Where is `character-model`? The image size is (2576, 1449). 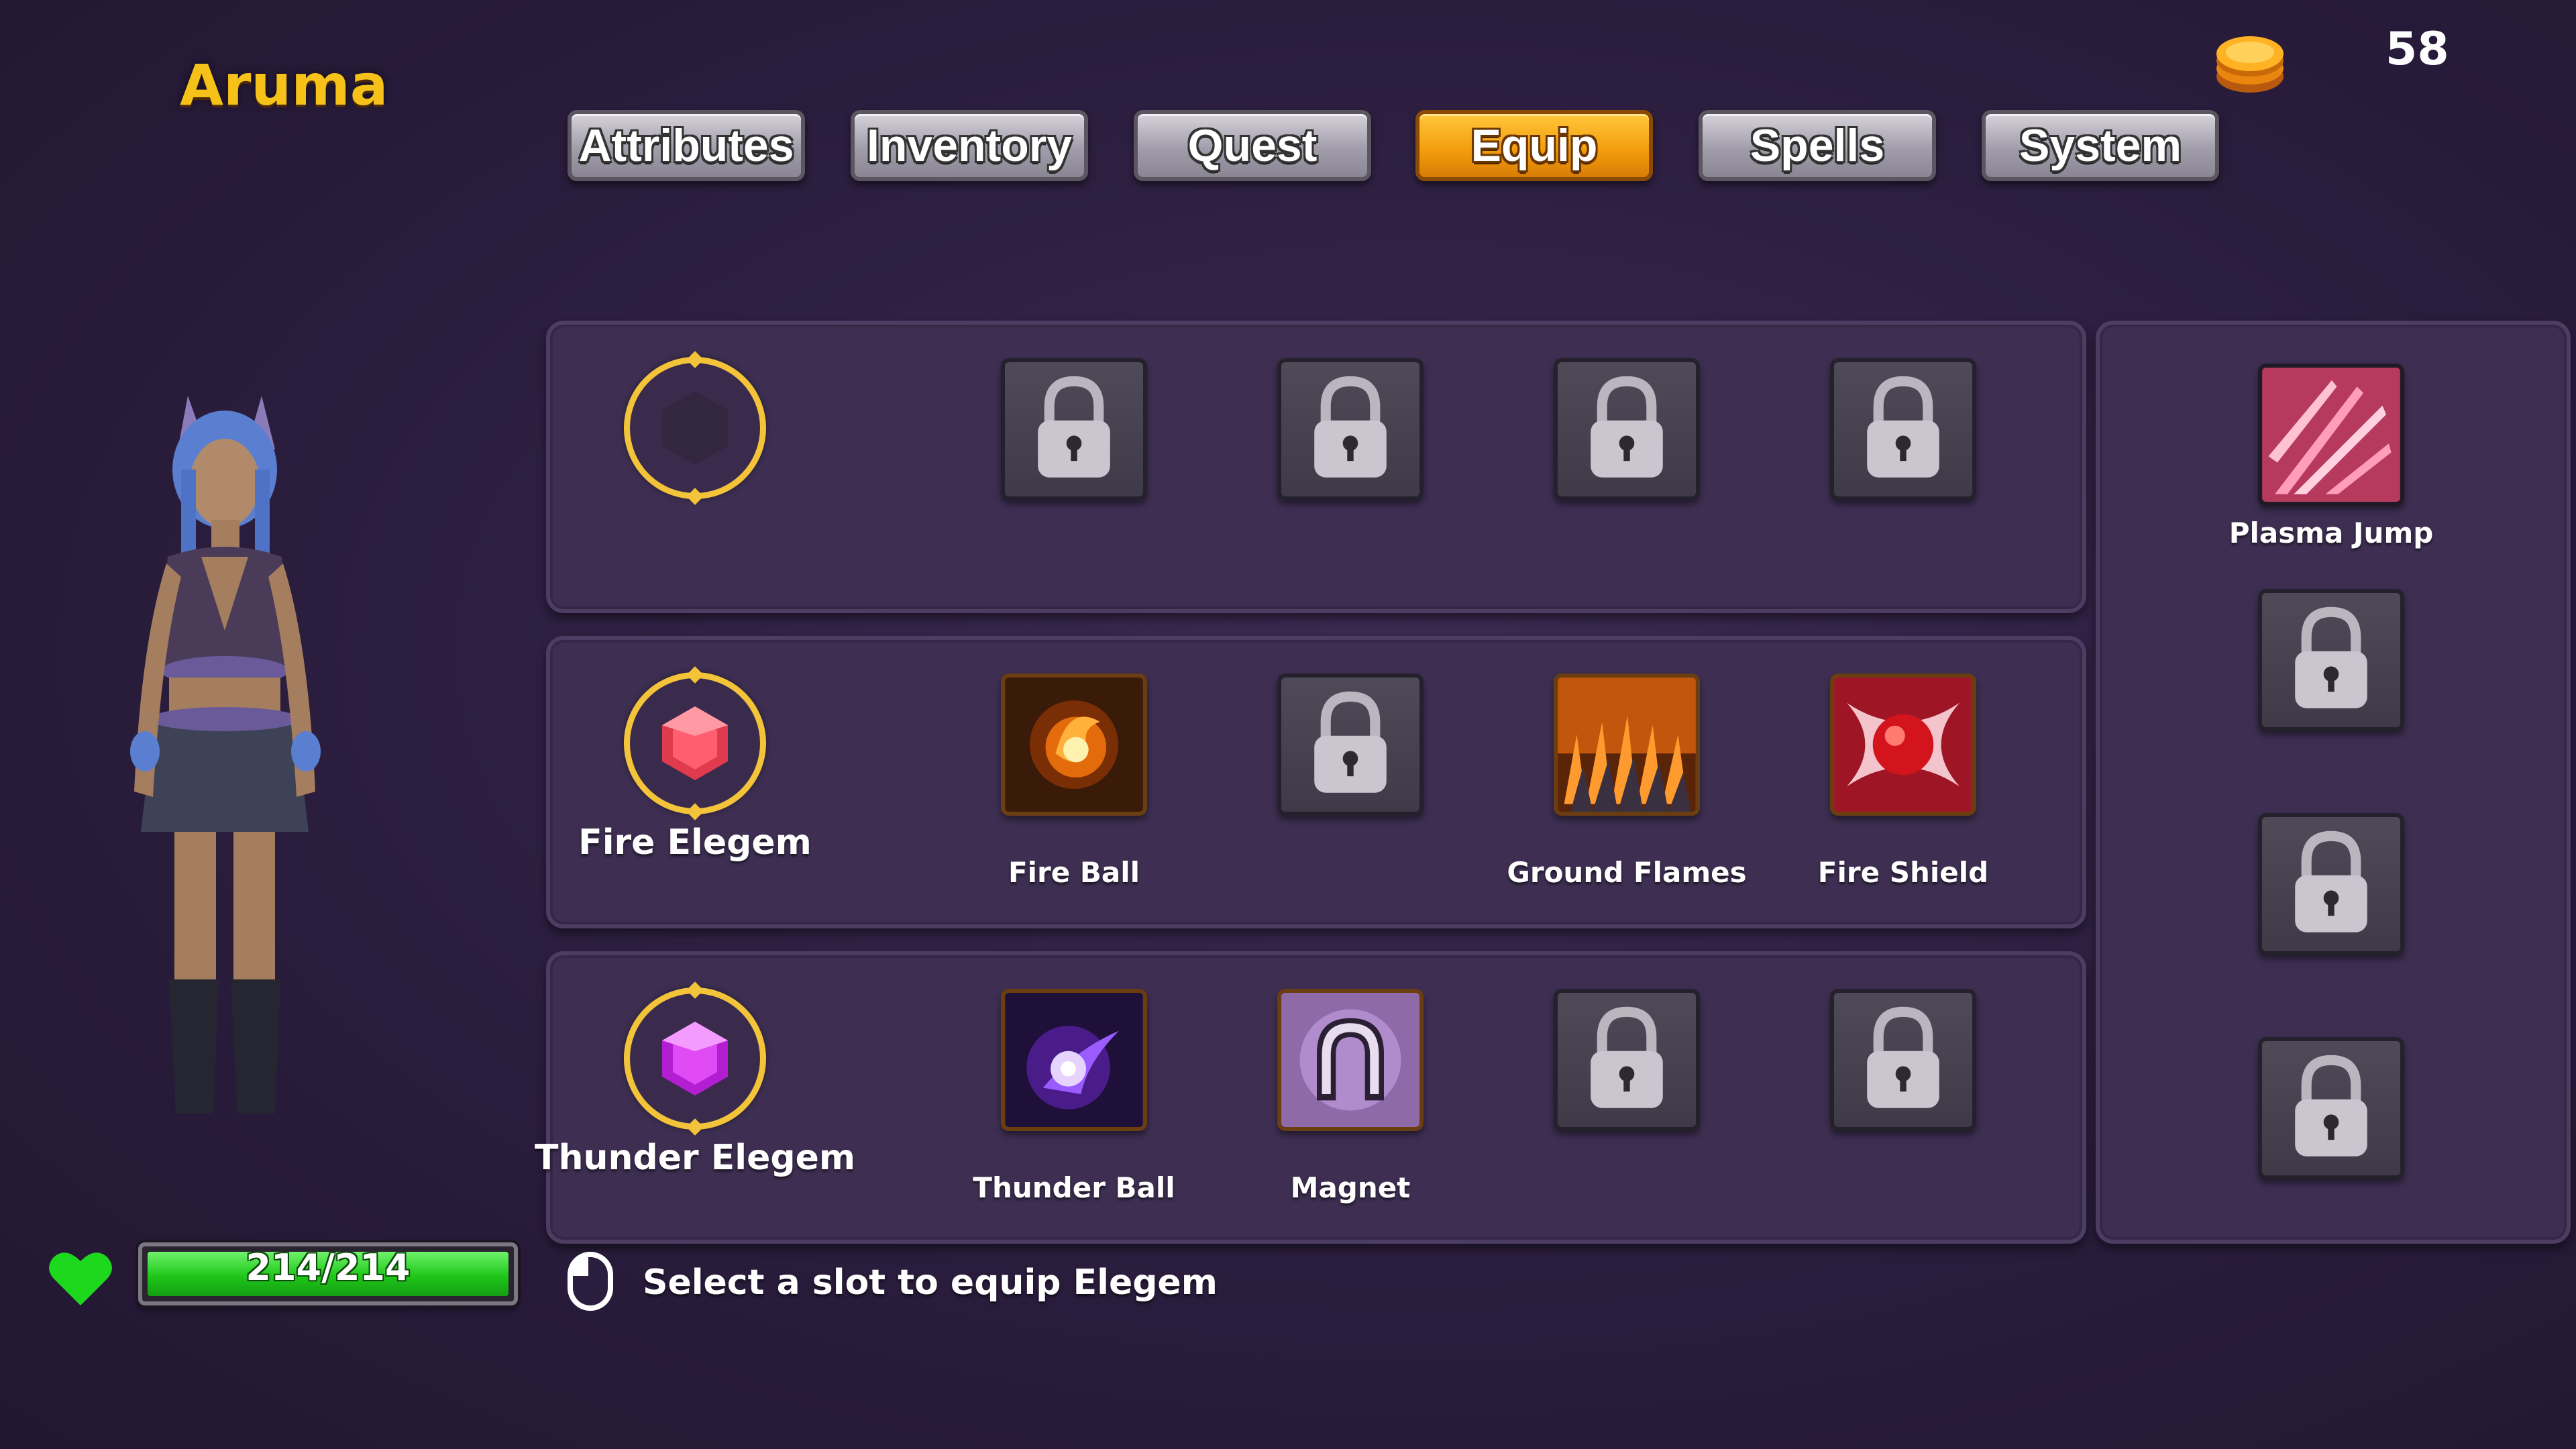 character-model is located at coordinates (225, 755).